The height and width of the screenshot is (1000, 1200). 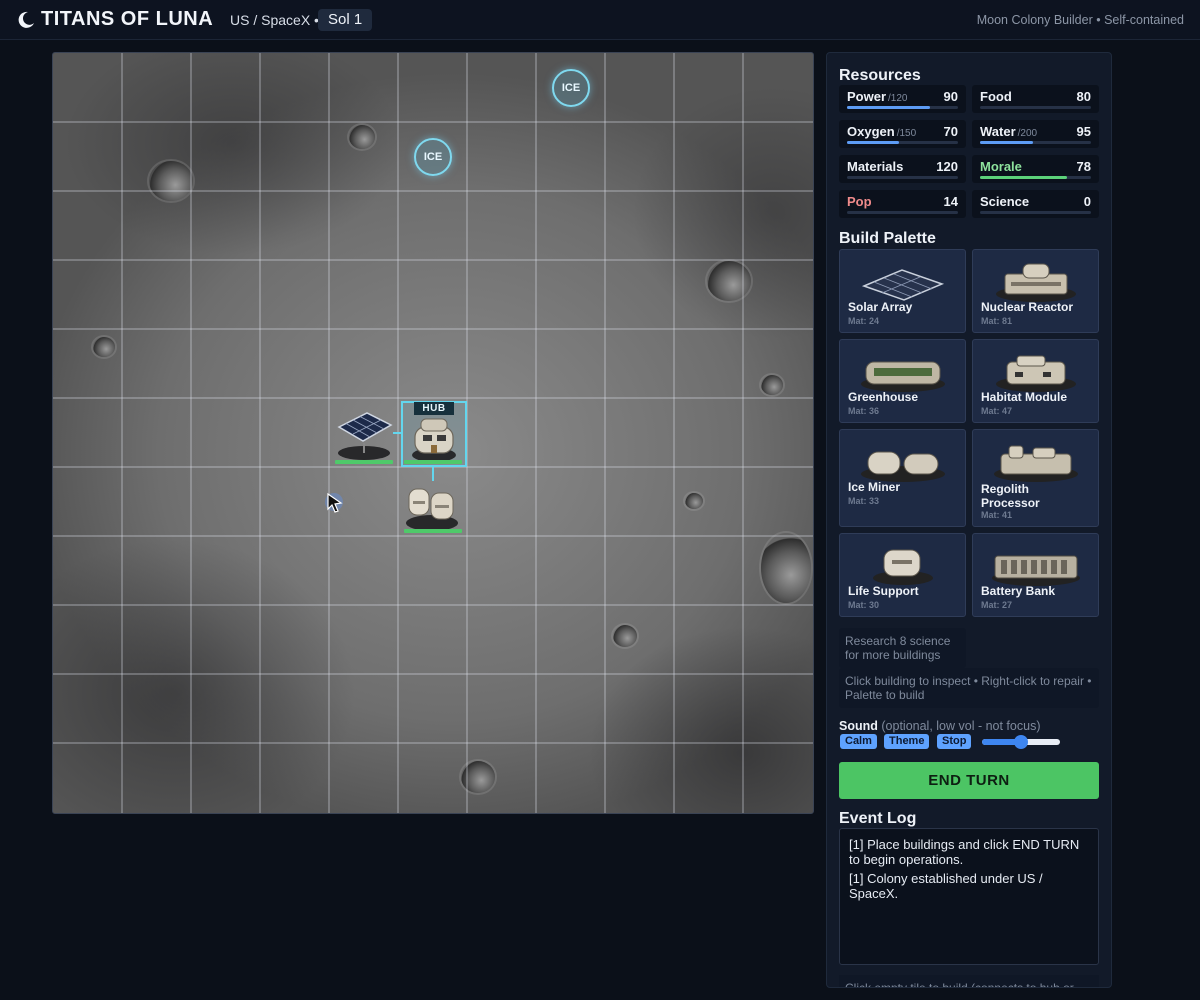 I want to click on build-card-name: Life Support, so click(x=883, y=591).